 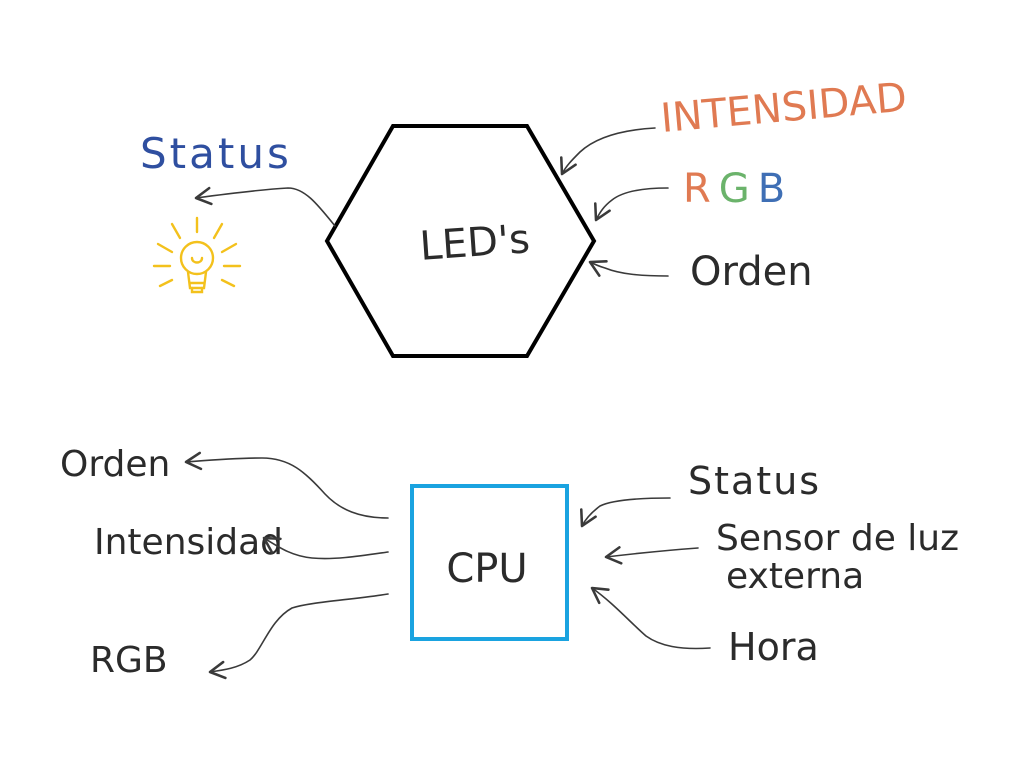 I want to click on led-rgb-b: B, so click(x=775, y=189).